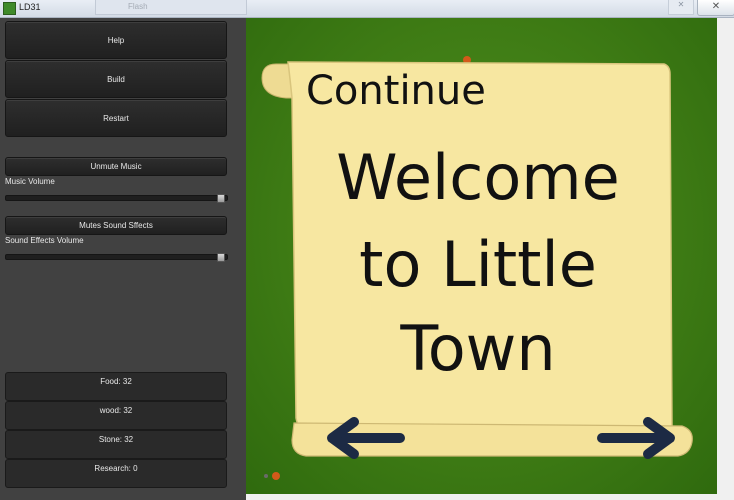  What do you see at coordinates (116, 166) in the screenshot?
I see `unmute-music-button: Unmute Music` at bounding box center [116, 166].